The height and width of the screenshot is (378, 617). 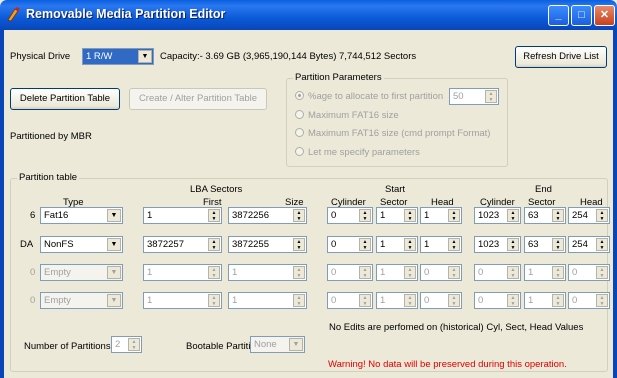 I want to click on partition-size-spinner: 3872256 ▲ ▼, so click(x=267, y=215).